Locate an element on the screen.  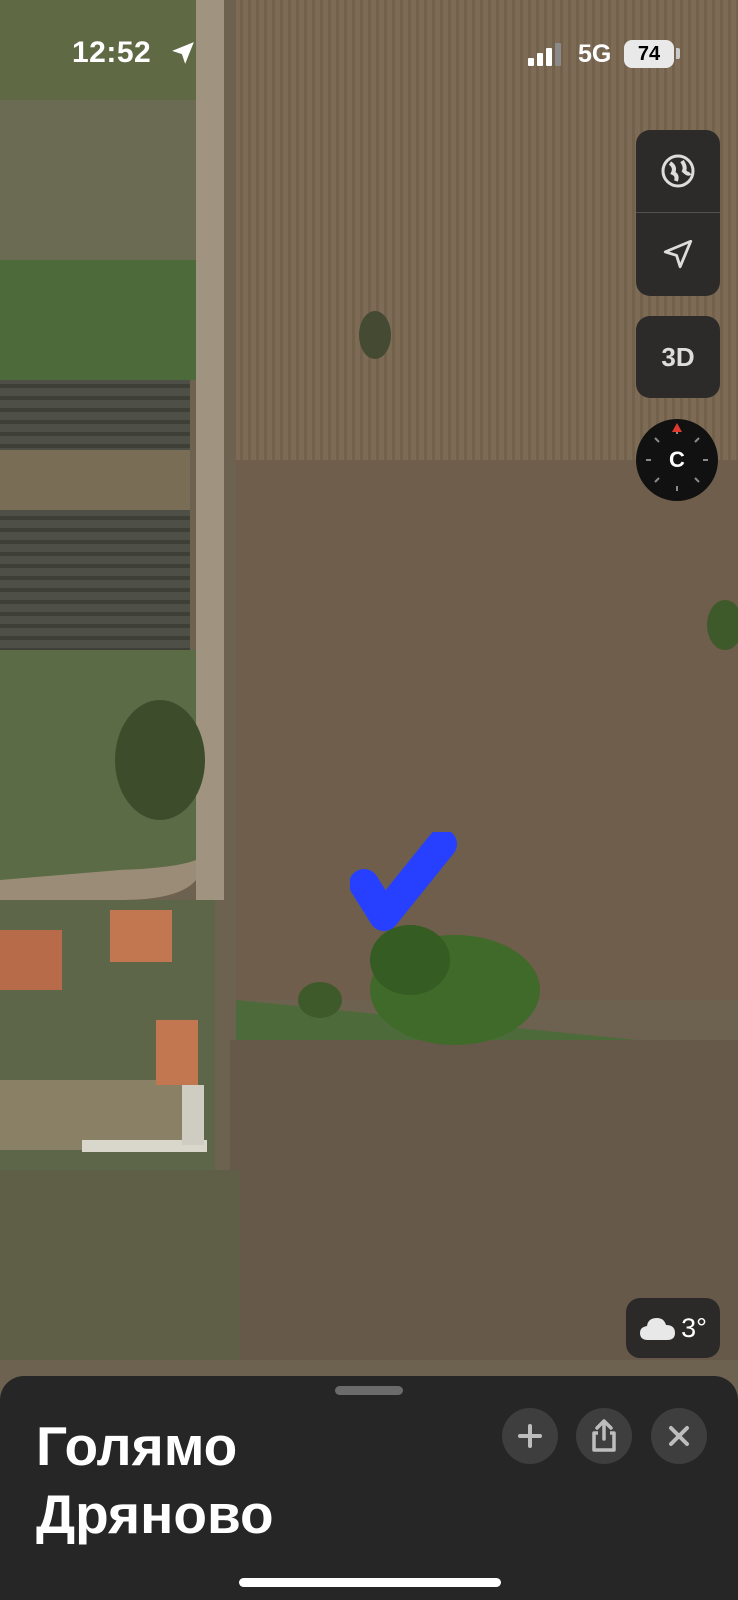
compass-button: C is located at coordinates (677, 460).